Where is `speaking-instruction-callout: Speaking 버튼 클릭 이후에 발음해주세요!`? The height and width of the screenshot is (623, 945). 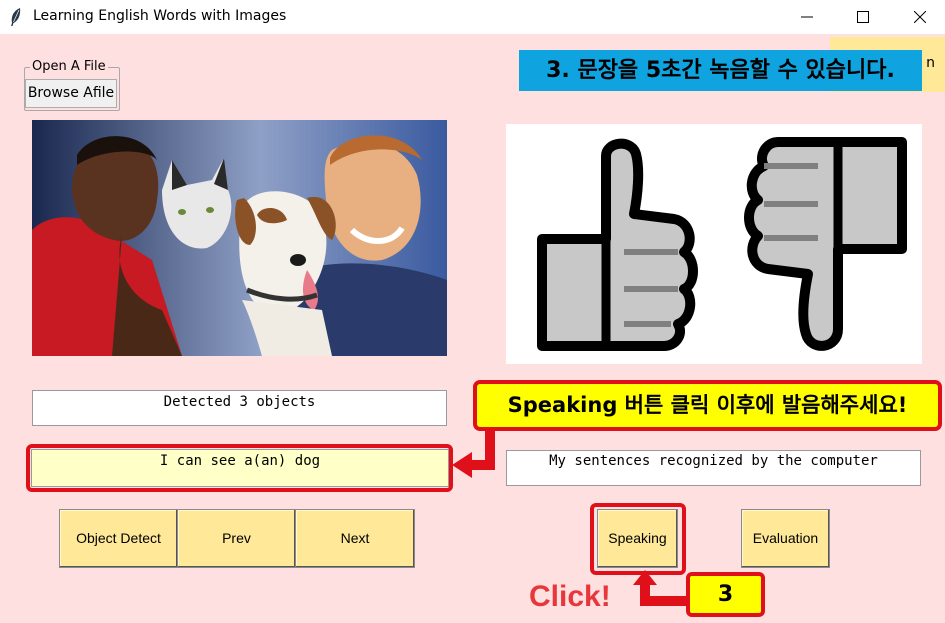
speaking-instruction-callout: Speaking 버튼 클릭 이후에 발음해주세요! is located at coordinates (707, 405).